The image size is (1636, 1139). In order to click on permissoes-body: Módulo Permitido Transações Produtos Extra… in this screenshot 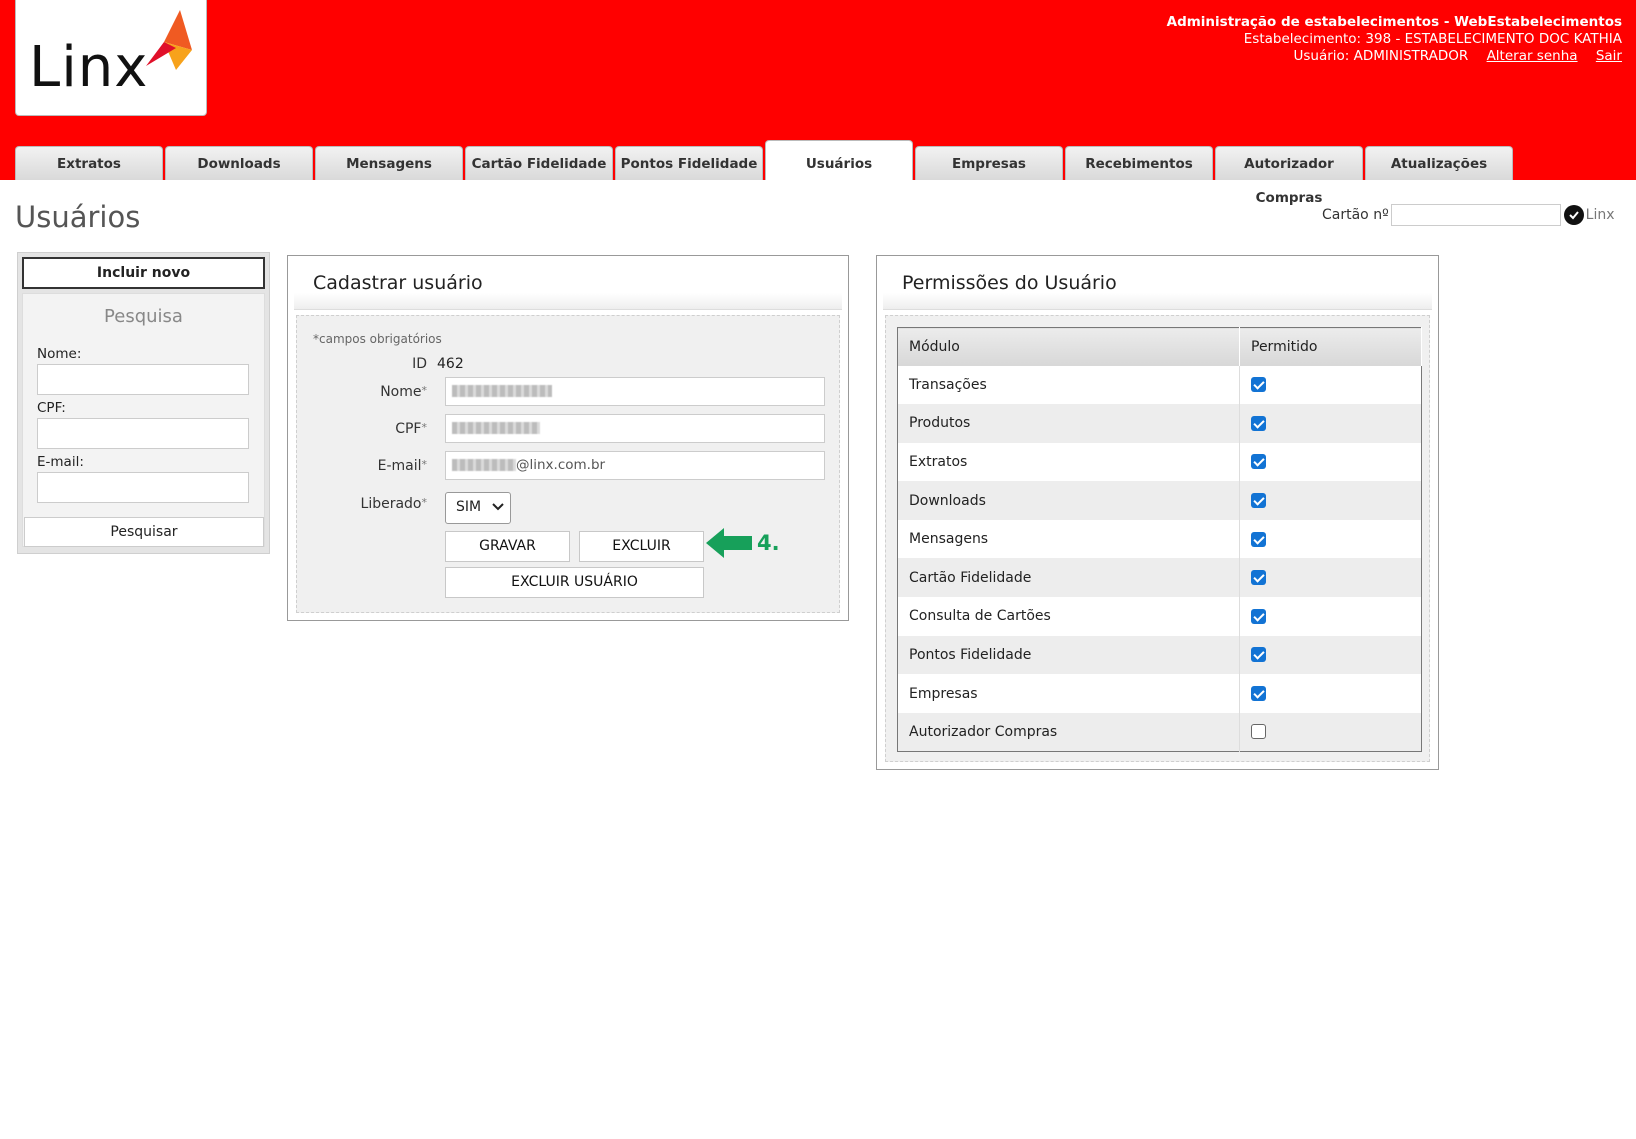, I will do `click(1157, 538)`.